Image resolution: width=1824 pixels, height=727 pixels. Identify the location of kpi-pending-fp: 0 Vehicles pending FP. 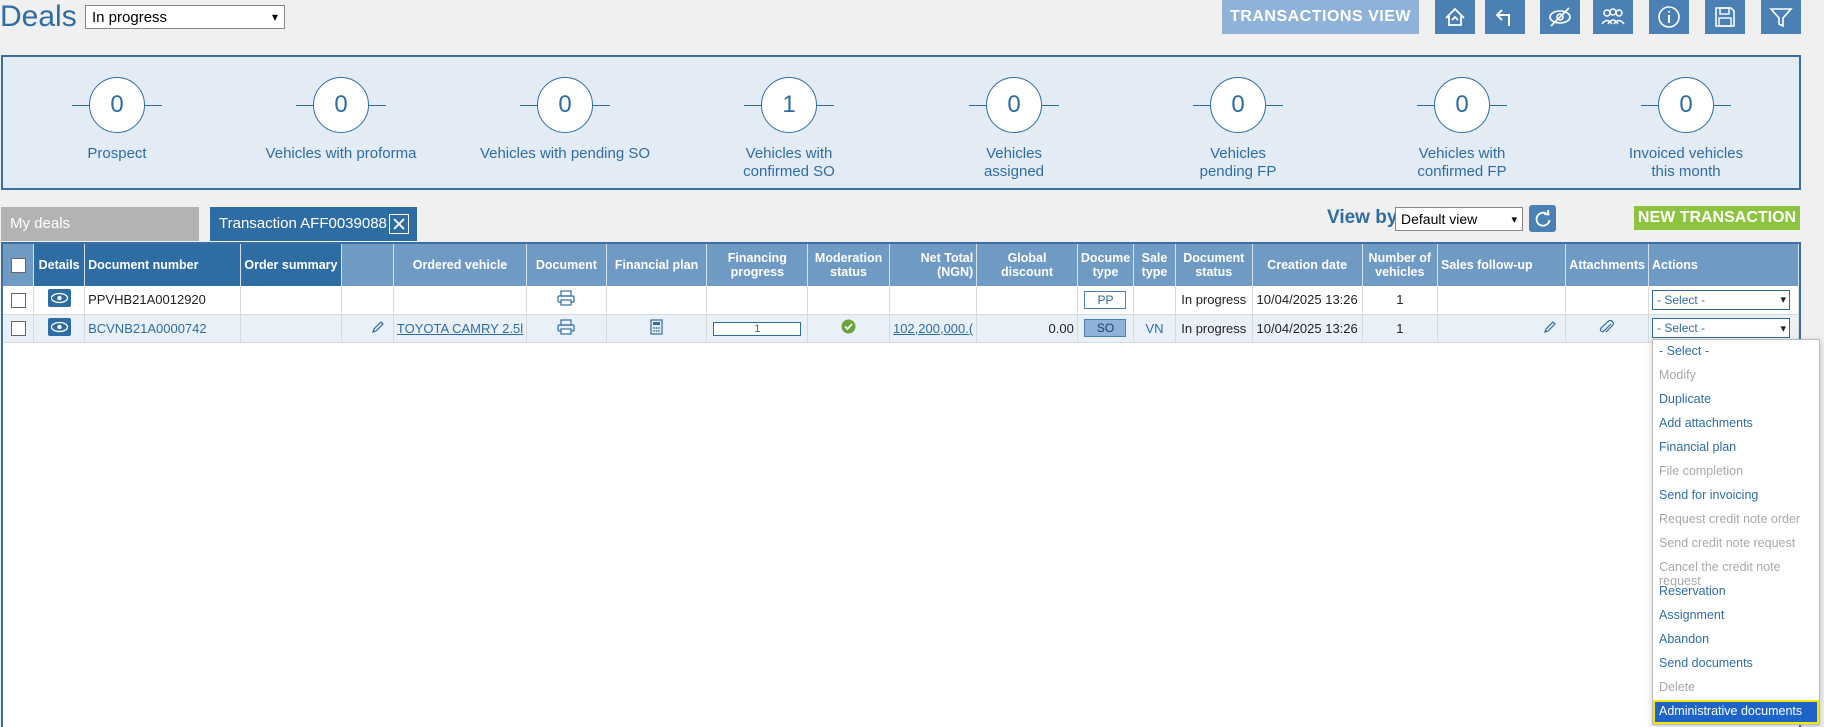
(1238, 129).